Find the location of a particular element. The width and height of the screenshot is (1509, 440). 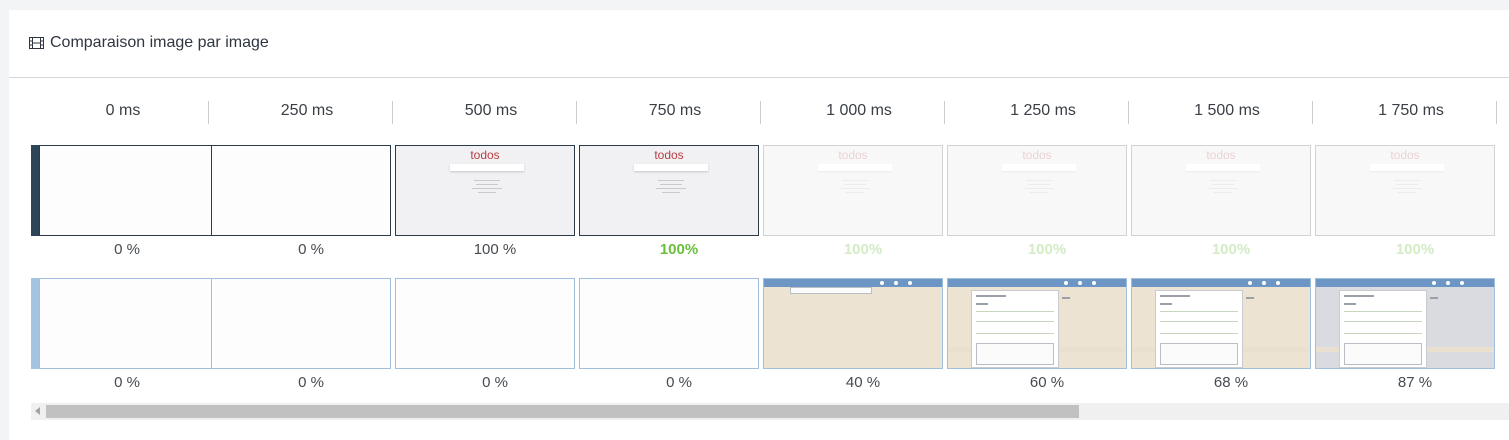

timeline-tick-label: 1 250 ms is located at coordinates (1043, 110).